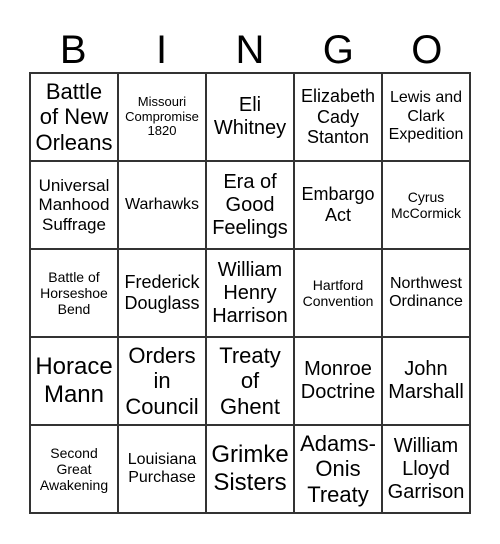  Describe the element at coordinates (74, 205) in the screenshot. I see `bingo-cell: Universal Manhood Suffrage` at that location.